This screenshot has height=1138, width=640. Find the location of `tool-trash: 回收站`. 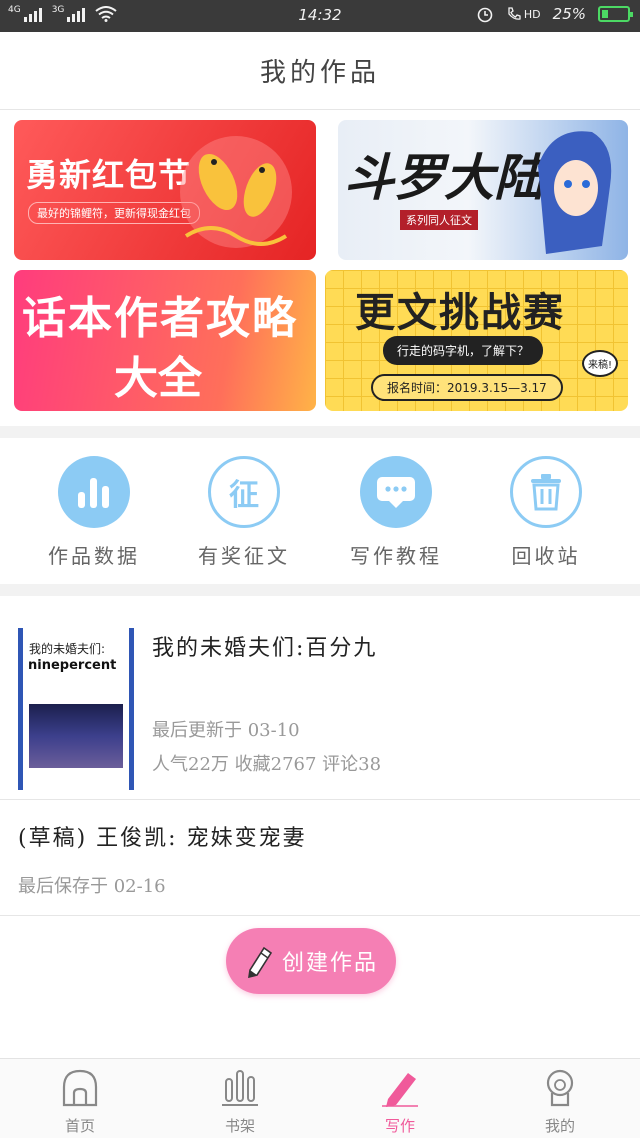

tool-trash: 回收站 is located at coordinates (546, 512).